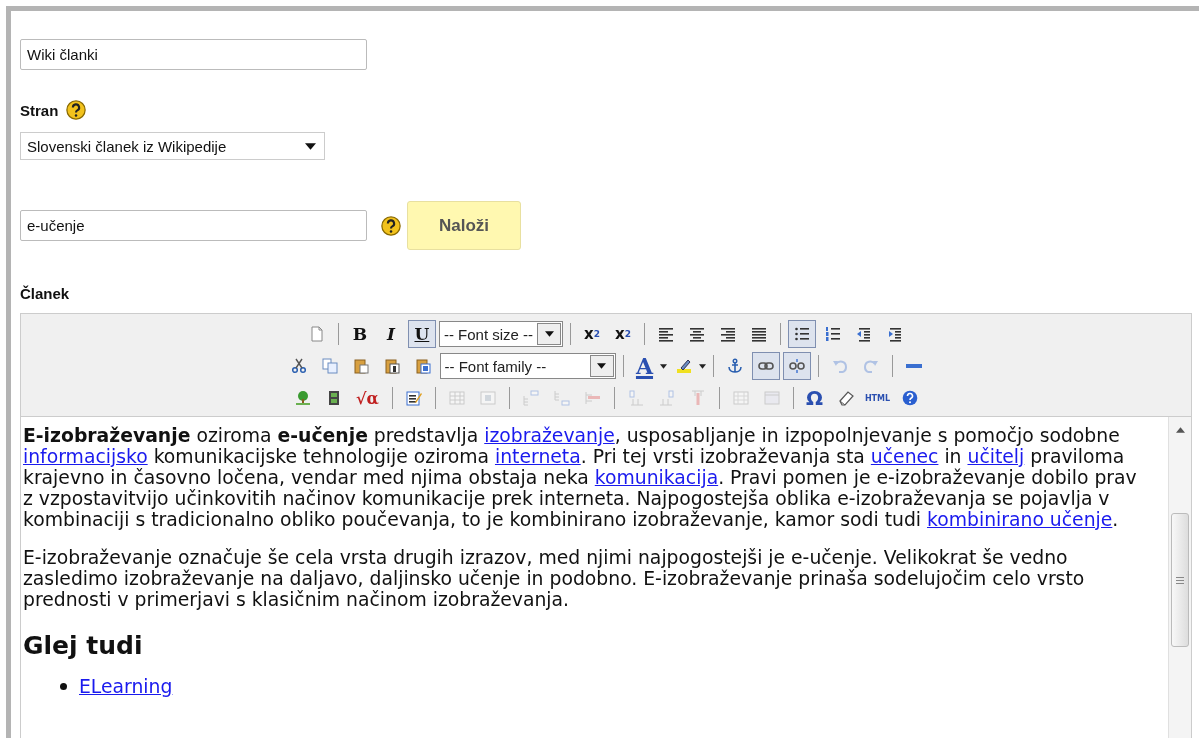 Image resolution: width=1199 pixels, height=738 pixels. Describe the element at coordinates (390, 334) in the screenshot. I see `format-button: I` at that location.